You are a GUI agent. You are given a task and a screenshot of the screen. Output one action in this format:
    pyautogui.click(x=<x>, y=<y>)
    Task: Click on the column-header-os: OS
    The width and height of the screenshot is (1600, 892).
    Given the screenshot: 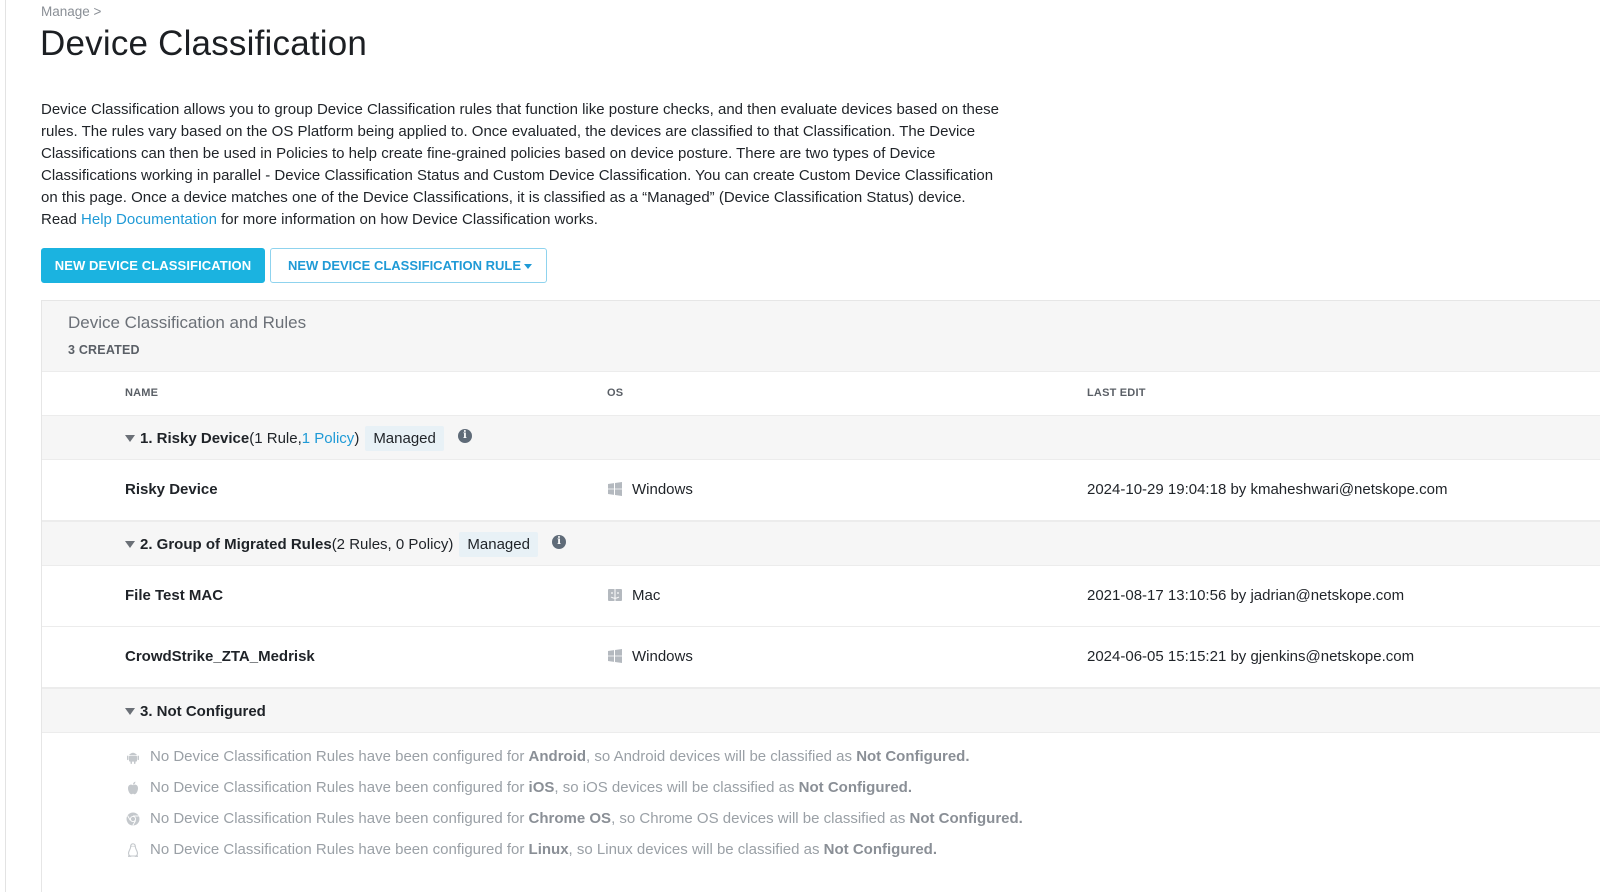 What is the action you would take?
    pyautogui.click(x=615, y=393)
    